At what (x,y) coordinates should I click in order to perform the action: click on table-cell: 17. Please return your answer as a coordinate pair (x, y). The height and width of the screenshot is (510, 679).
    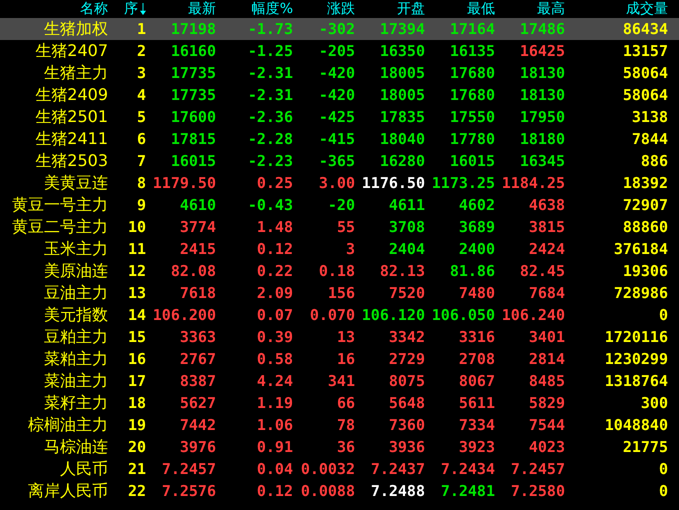
    Looking at the image, I should click on (137, 381).